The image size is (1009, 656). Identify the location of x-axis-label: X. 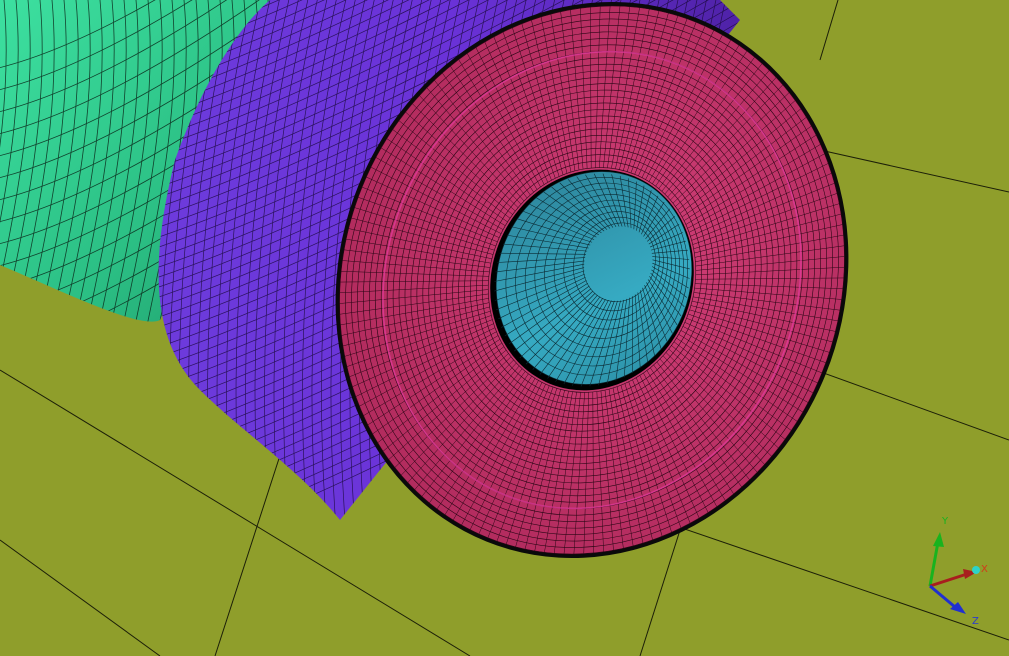
(984, 569).